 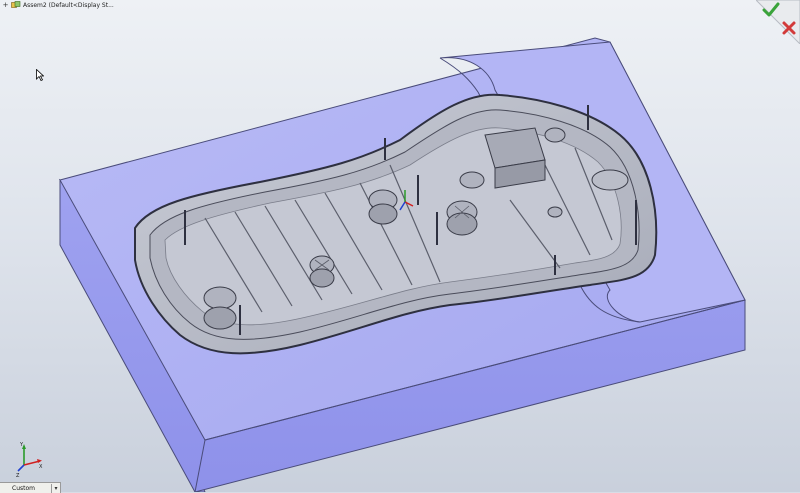 I want to click on green-checkmark-icon, so click(x=771, y=9).